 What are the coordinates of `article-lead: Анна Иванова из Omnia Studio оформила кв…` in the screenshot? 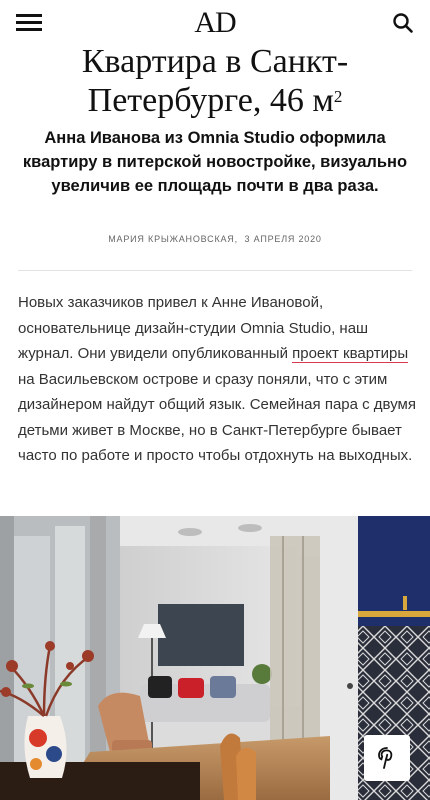 It's located at (215, 162).